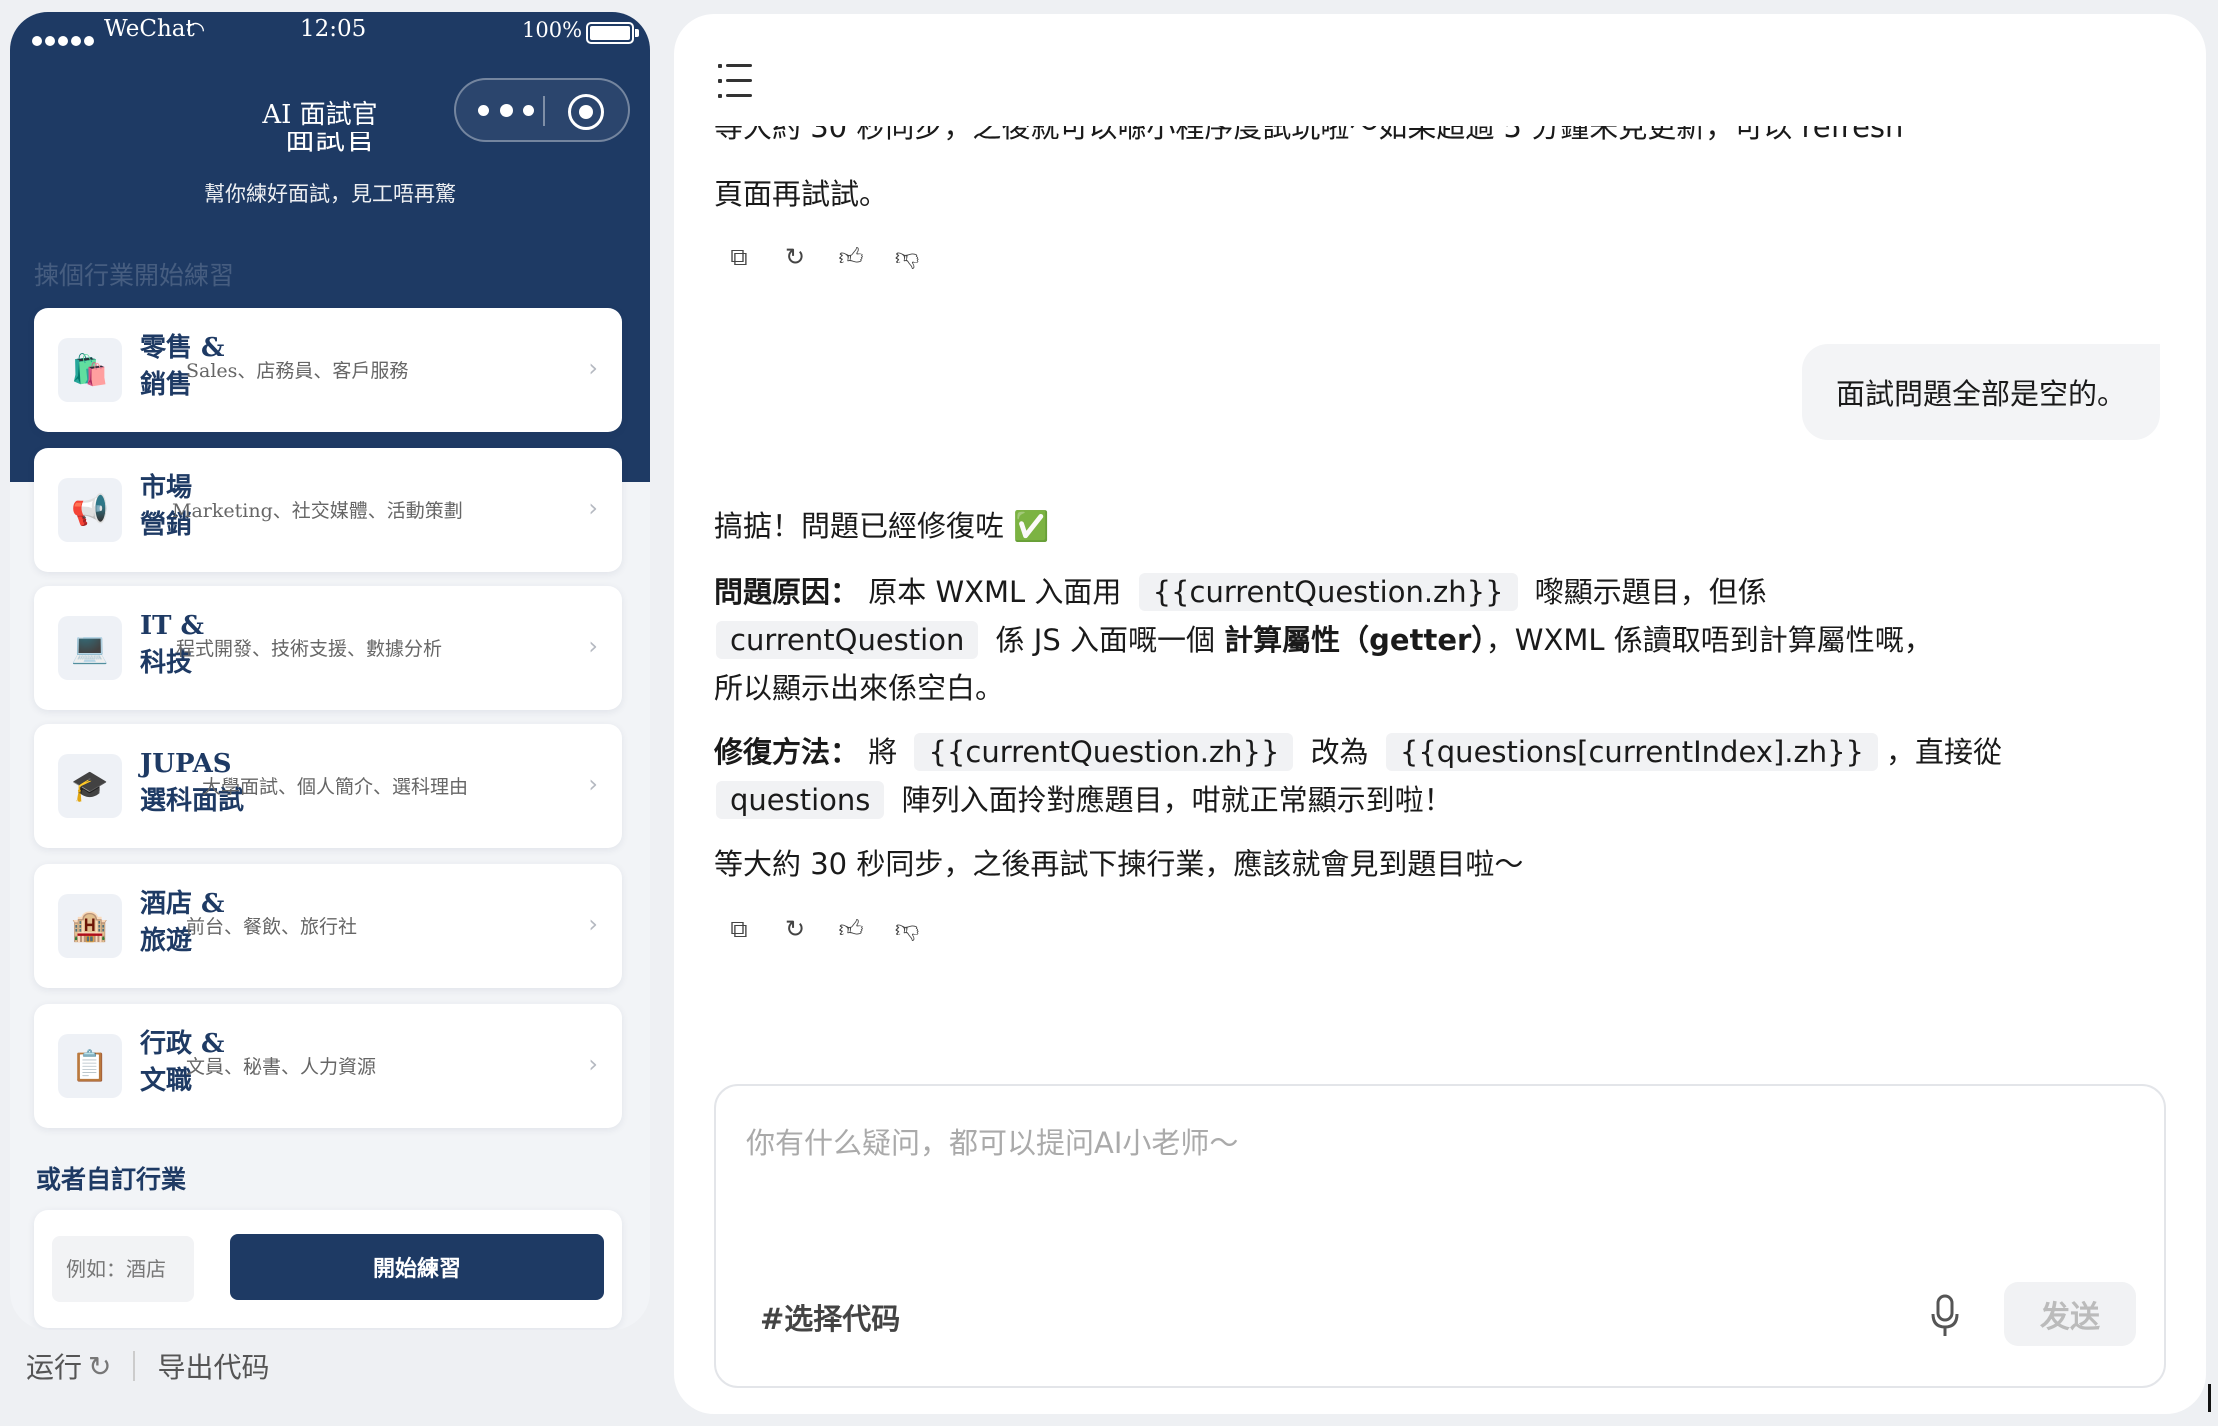  I want to click on cause-text: 係 JS 入面嘅一個, so click(1105, 640).